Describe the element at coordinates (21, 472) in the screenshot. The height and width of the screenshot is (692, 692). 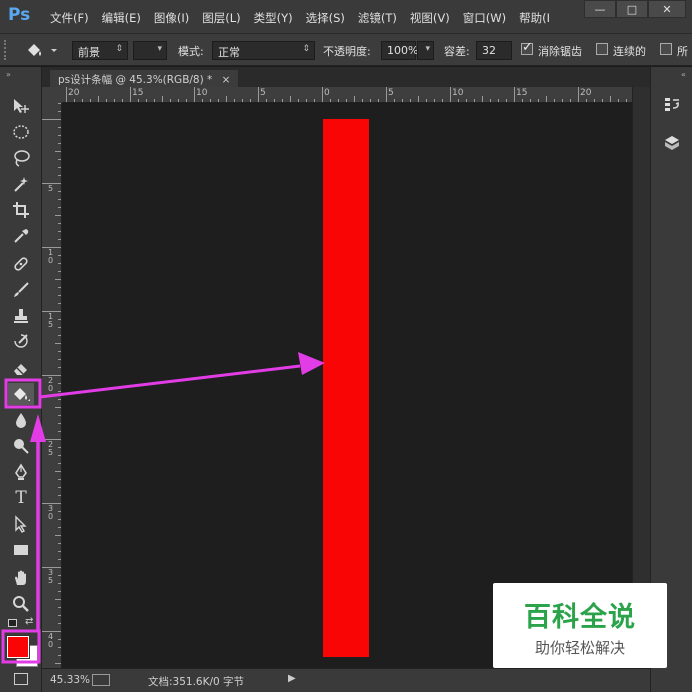
I see `pen-tool-icon` at that location.